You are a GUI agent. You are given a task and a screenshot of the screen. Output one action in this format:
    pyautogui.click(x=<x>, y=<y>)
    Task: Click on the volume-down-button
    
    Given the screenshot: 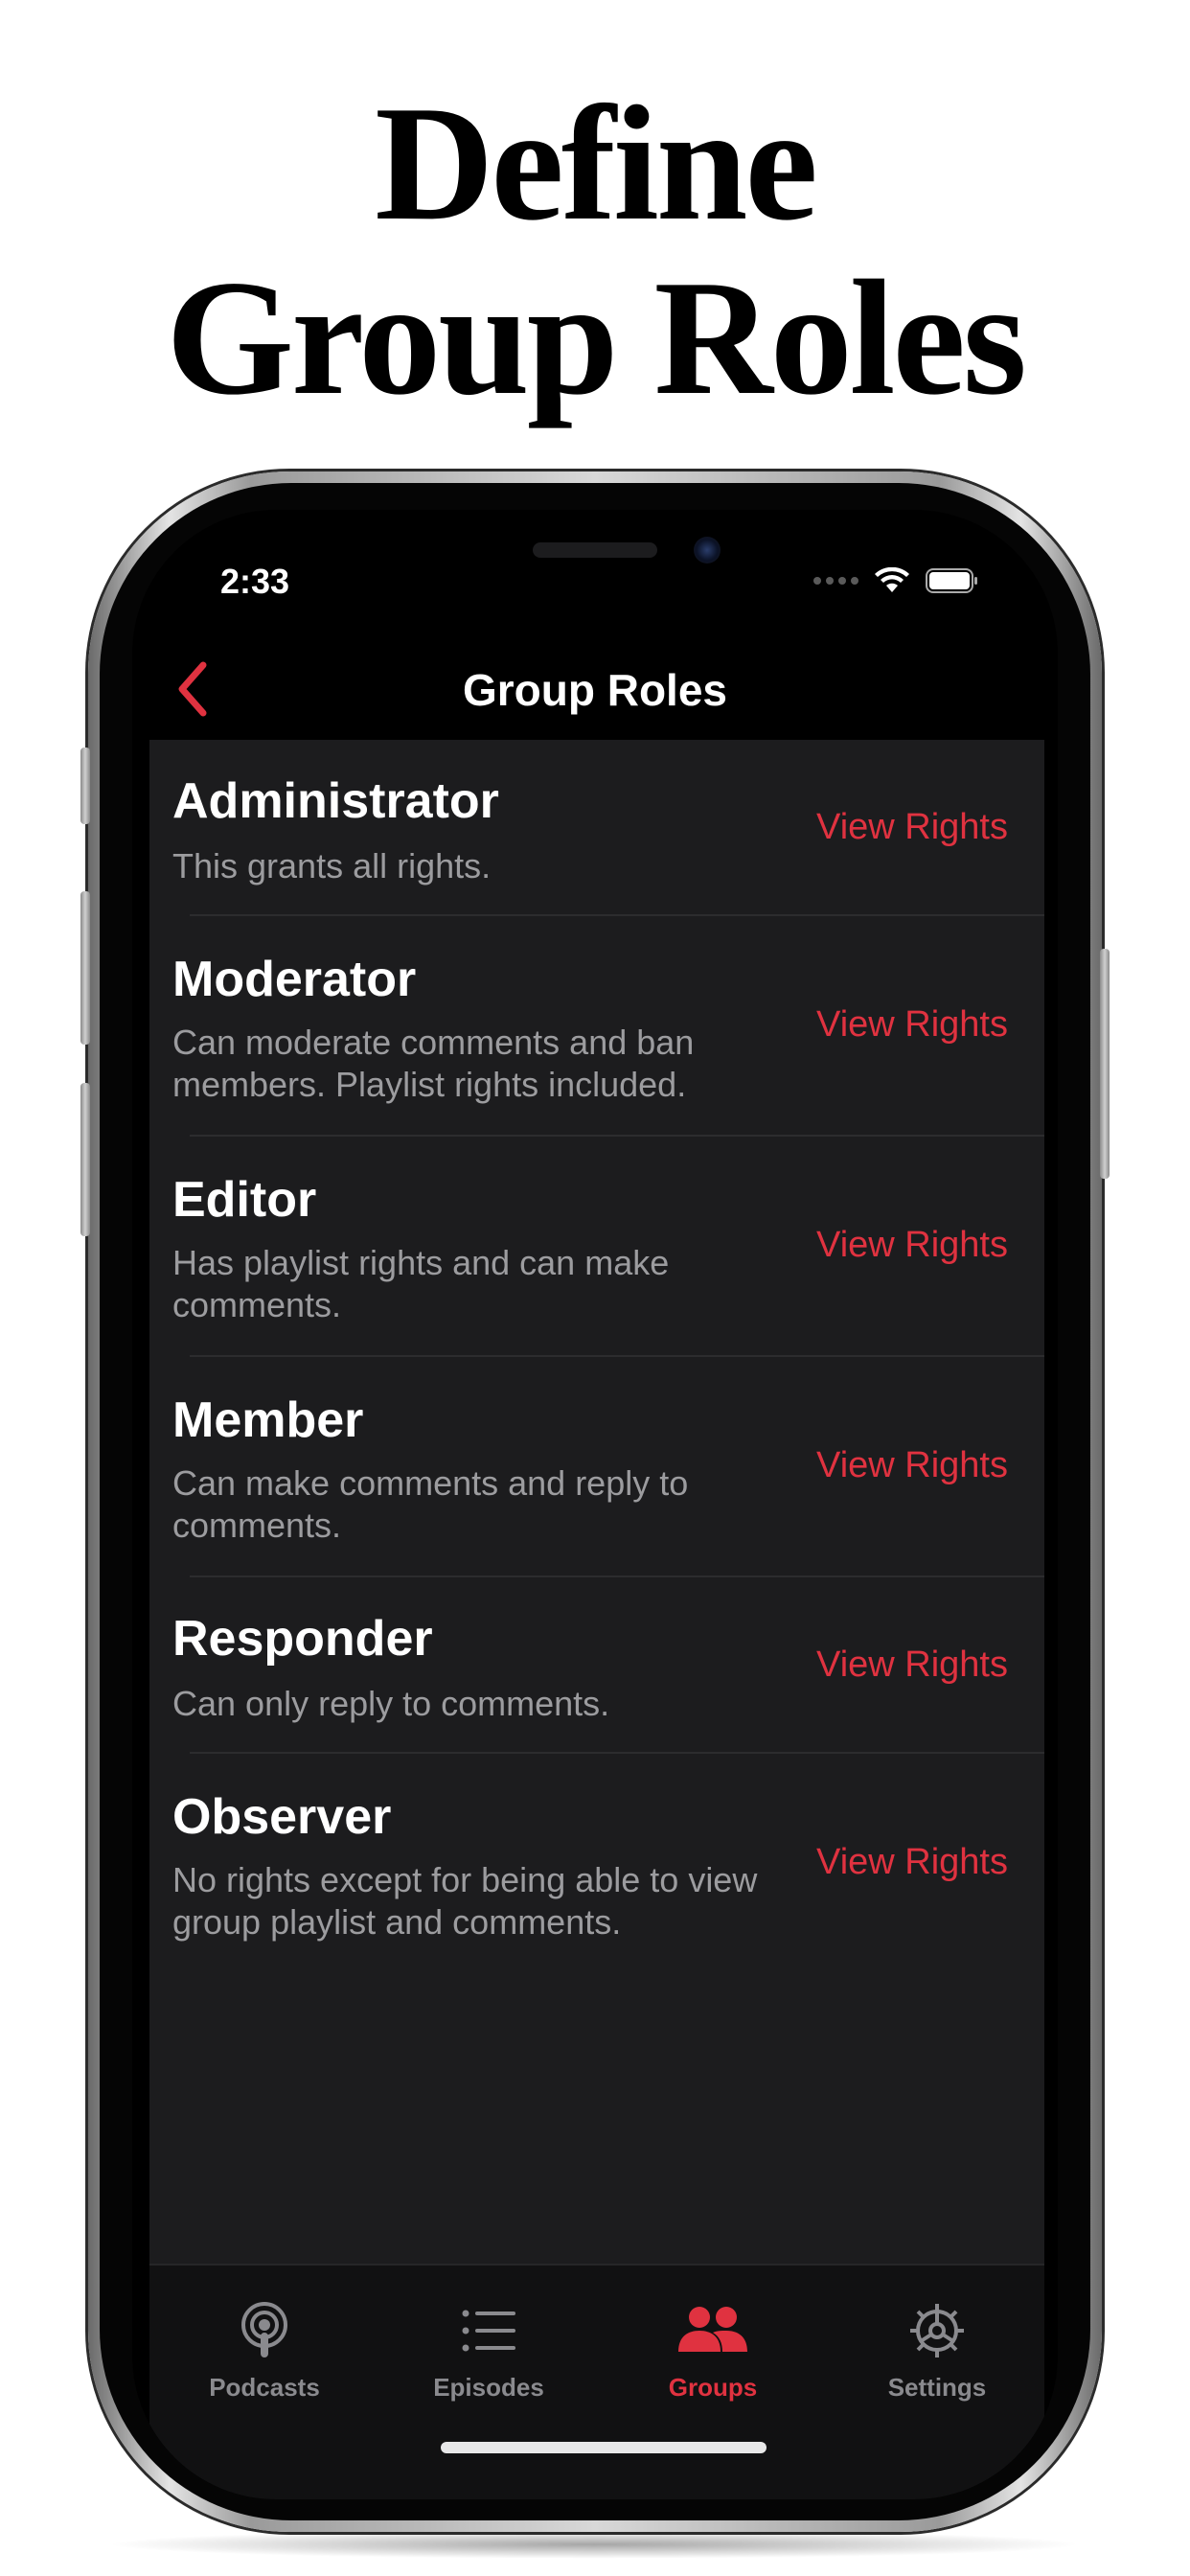 What is the action you would take?
    pyautogui.click(x=85, y=1159)
    